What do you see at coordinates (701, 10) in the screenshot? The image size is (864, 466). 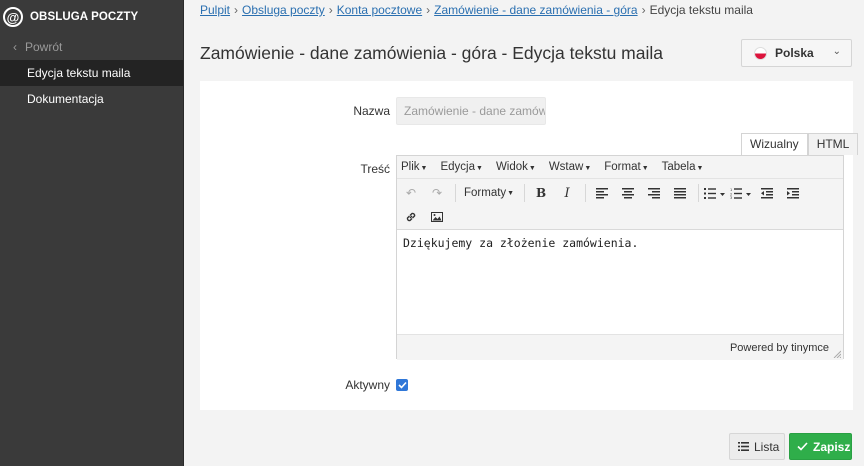 I see `breadcrumb-current: Edycja tekstu maila` at bounding box center [701, 10].